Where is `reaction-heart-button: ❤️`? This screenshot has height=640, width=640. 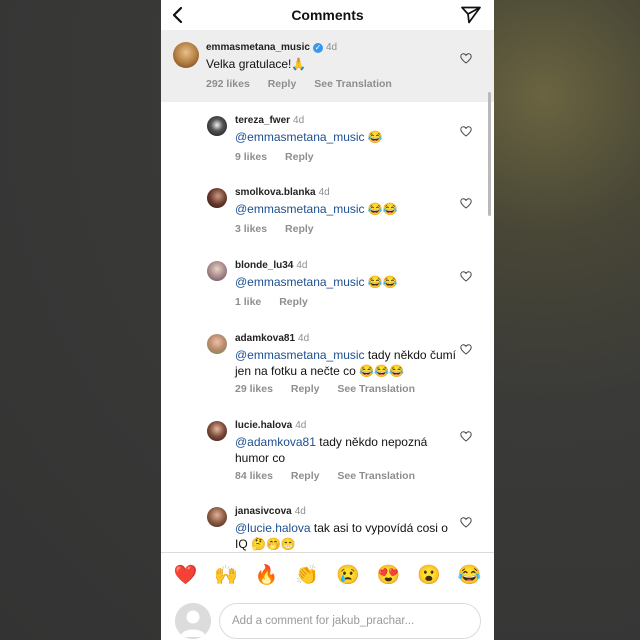
reaction-heart-button: ❤️ is located at coordinates (185, 576).